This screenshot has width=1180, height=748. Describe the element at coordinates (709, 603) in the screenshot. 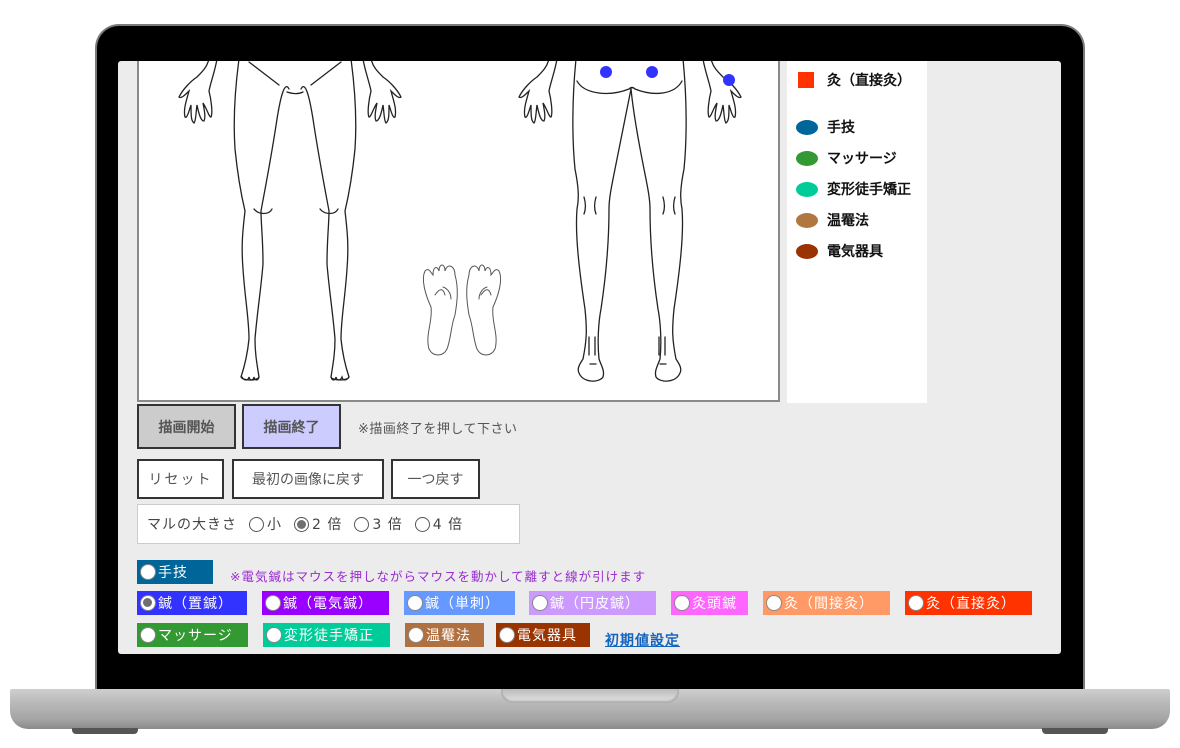

I see `treatment-option-moxa-needle: 灸頭鍼` at that location.